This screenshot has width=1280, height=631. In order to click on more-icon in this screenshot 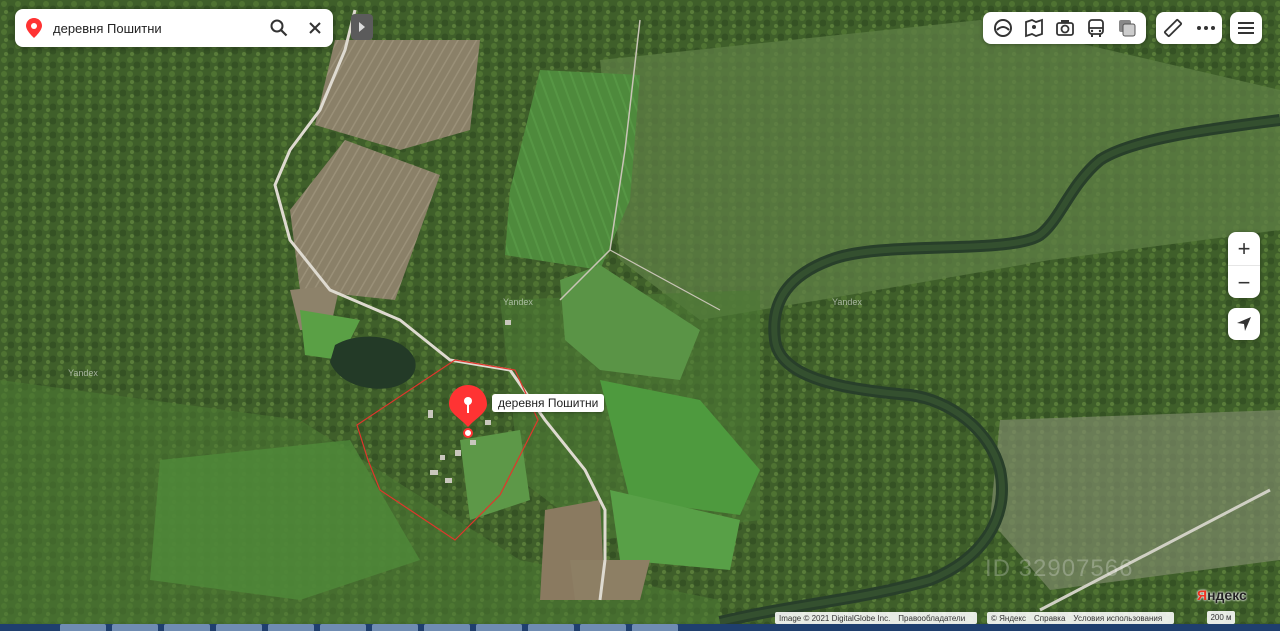, I will do `click(1205, 28)`.